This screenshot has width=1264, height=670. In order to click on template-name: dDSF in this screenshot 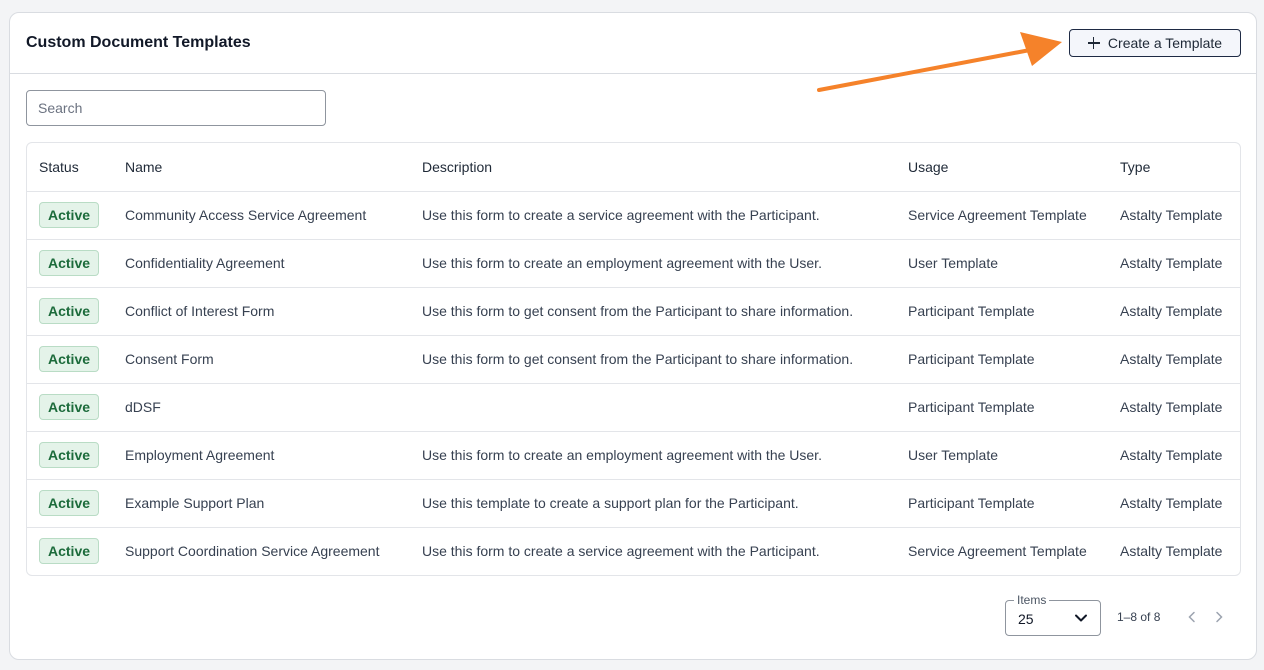, I will do `click(261, 407)`.